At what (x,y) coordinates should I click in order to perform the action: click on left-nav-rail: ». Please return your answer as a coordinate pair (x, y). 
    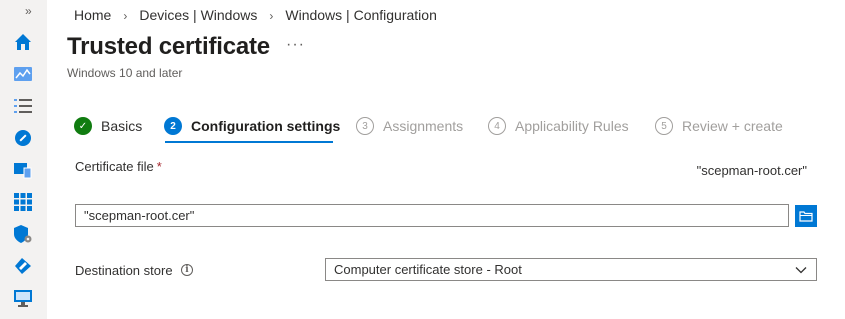
    Looking at the image, I should click on (23, 159).